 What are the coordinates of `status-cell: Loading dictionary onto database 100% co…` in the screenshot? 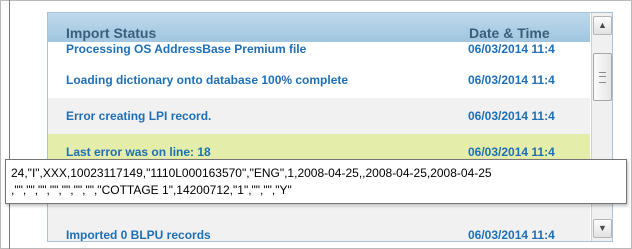 It's located at (207, 80).